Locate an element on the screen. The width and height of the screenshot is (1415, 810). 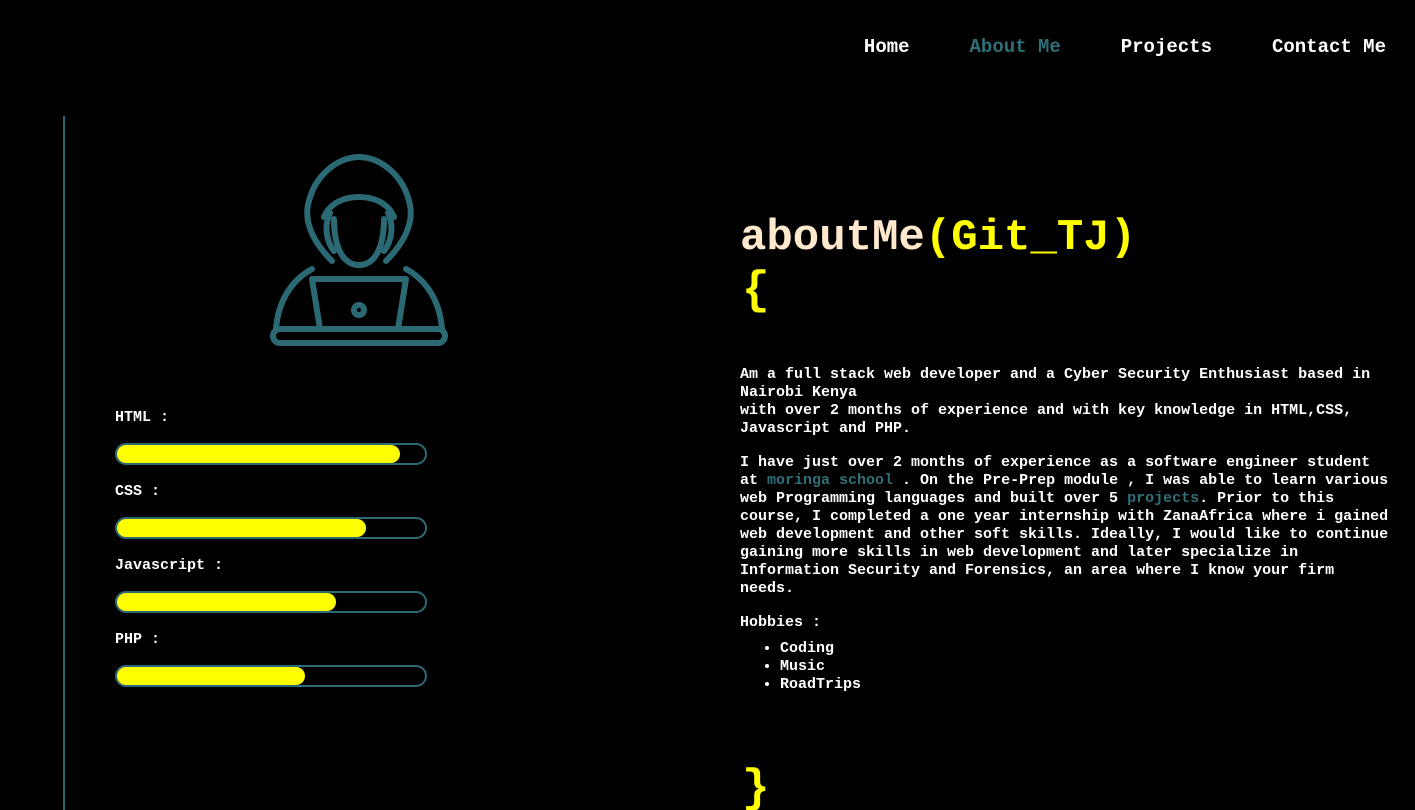
hobbies-label: Hobbies : is located at coordinates (781, 622).